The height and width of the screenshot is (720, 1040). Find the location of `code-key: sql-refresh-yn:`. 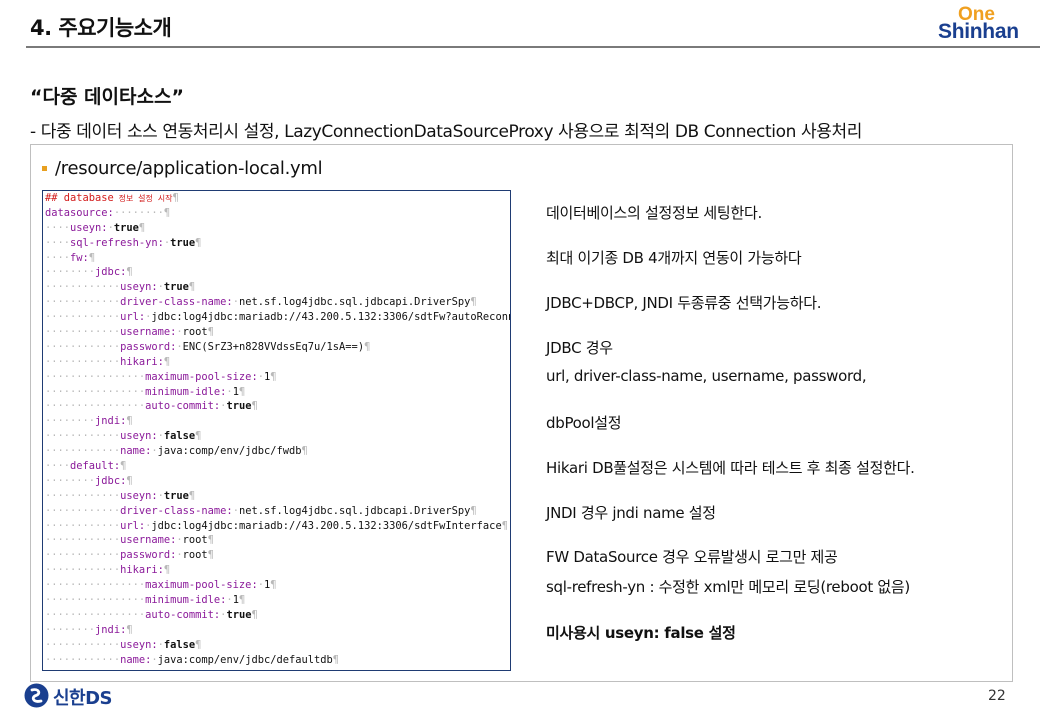

code-key: sql-refresh-yn: is located at coordinates (117, 242).